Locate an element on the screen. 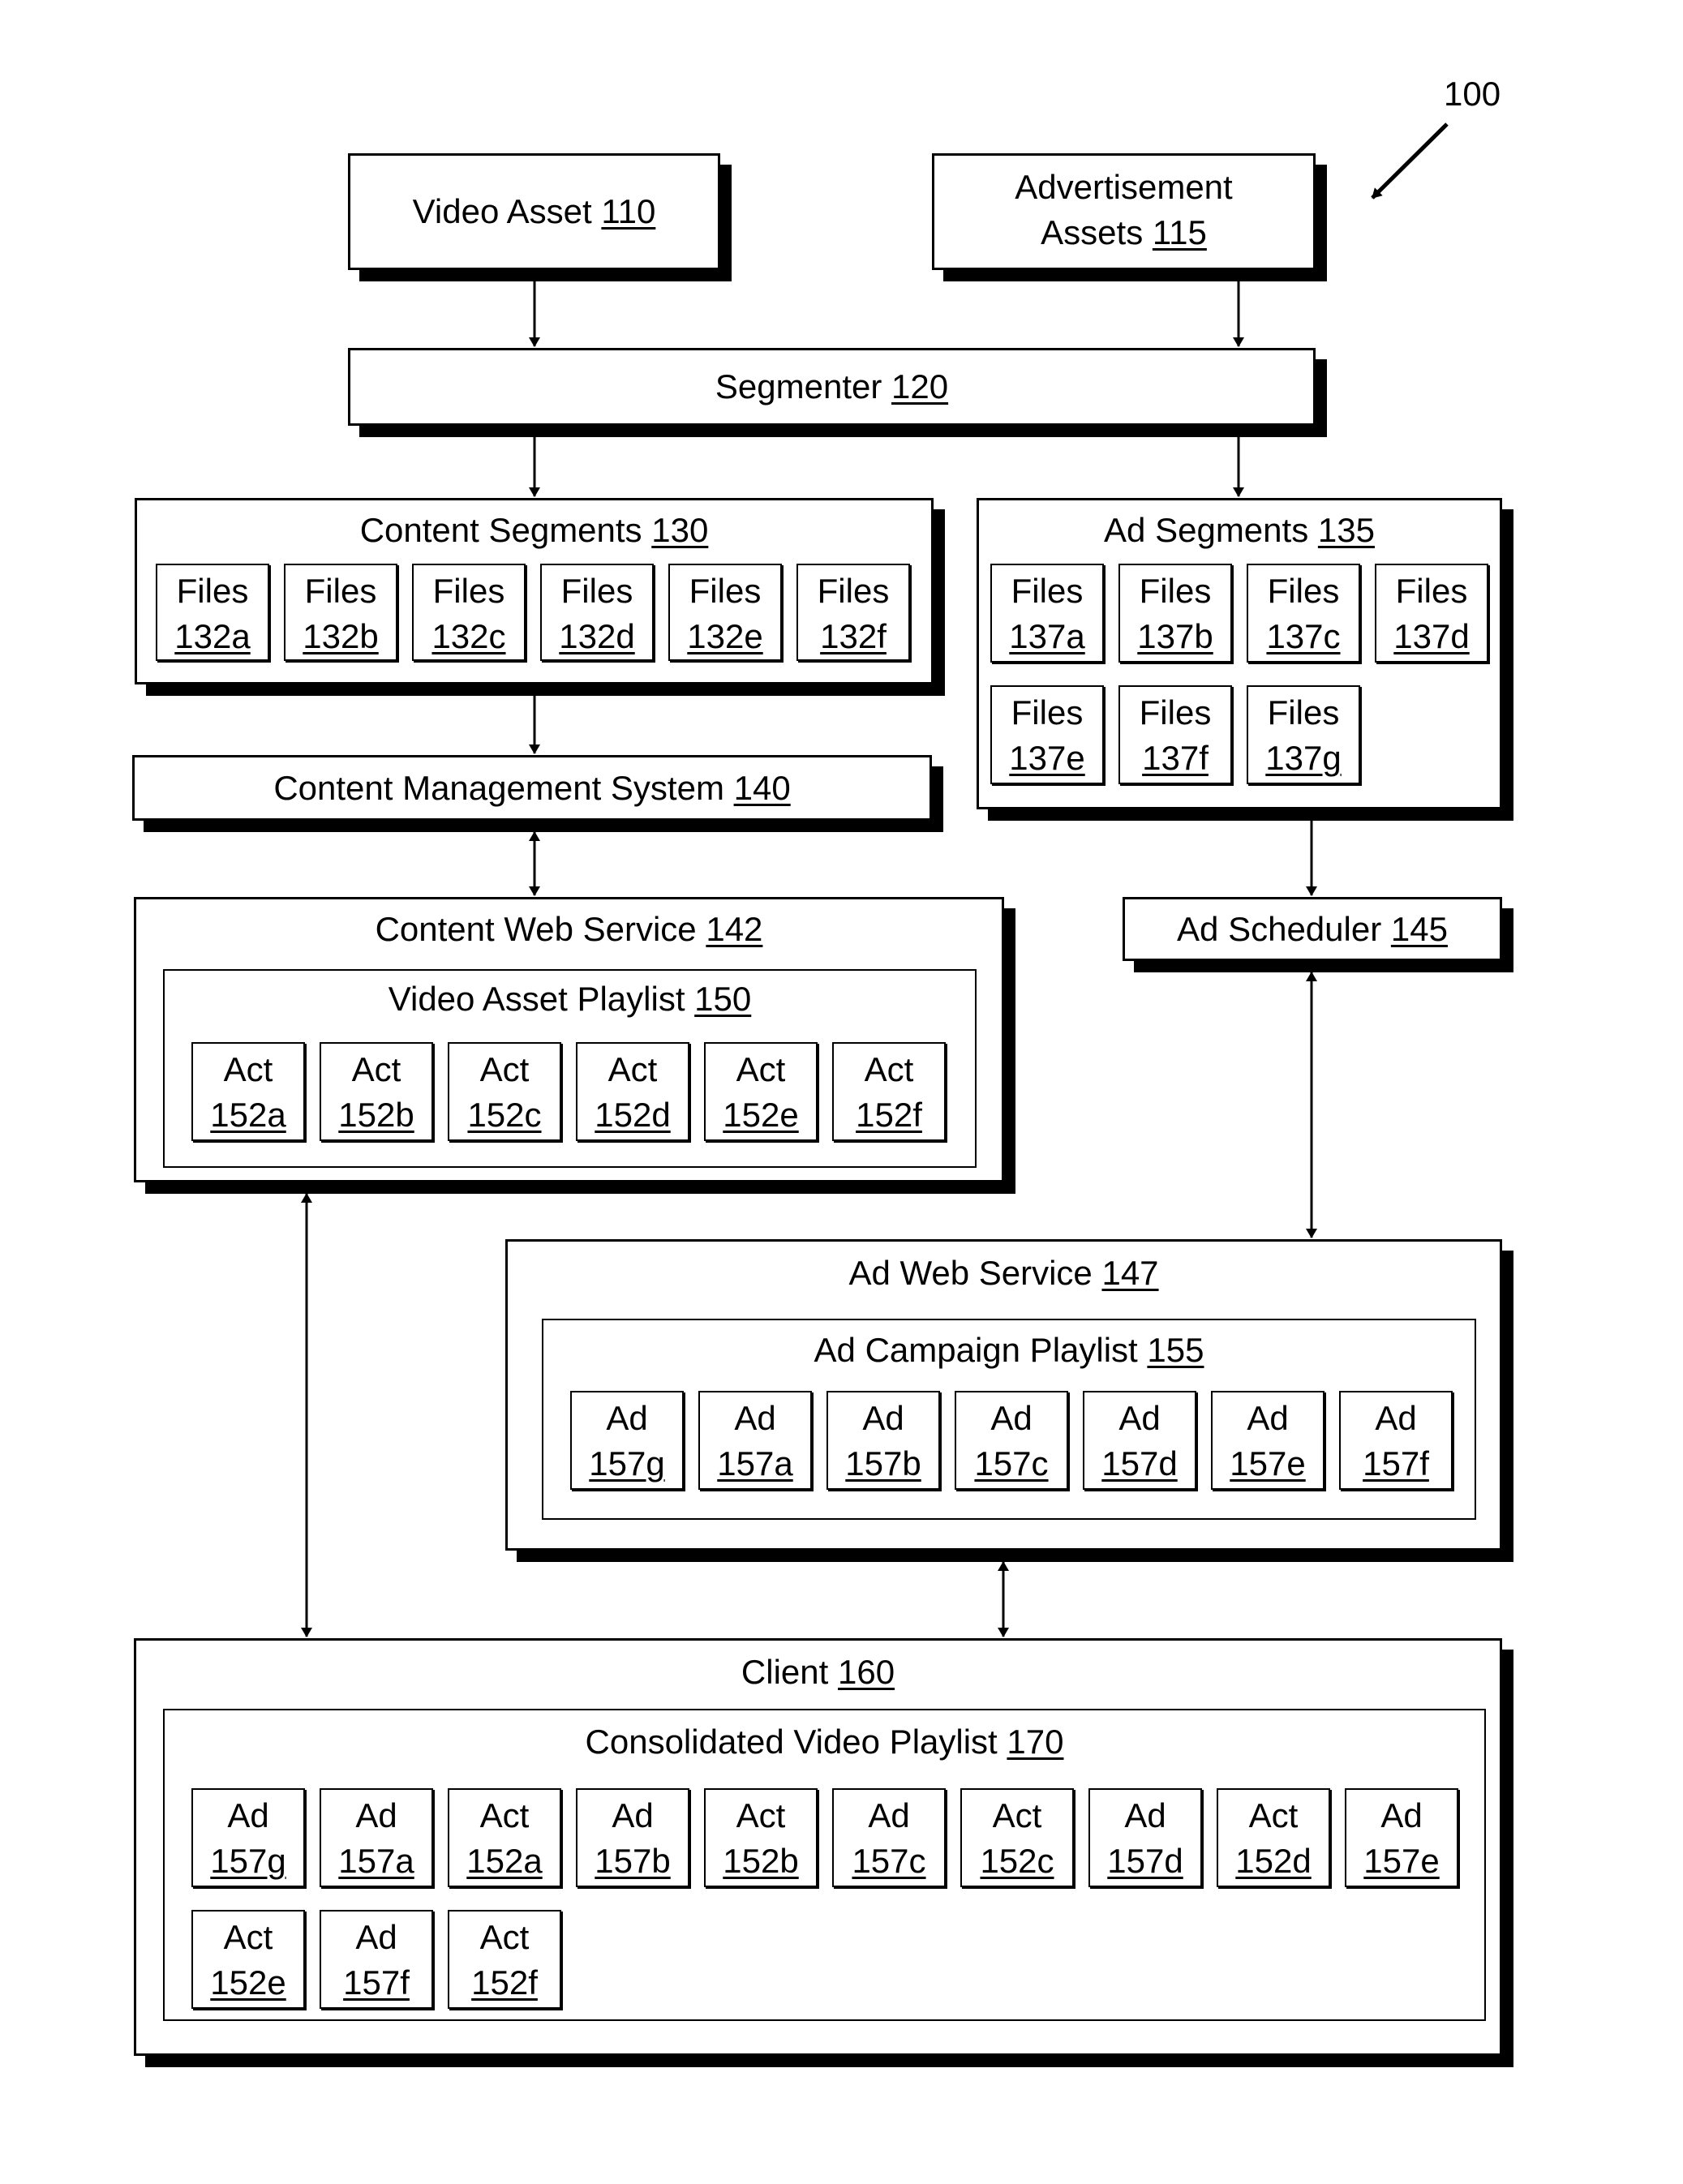 This screenshot has width=1683, height=2184. cell-ref: 132a is located at coordinates (212, 636).